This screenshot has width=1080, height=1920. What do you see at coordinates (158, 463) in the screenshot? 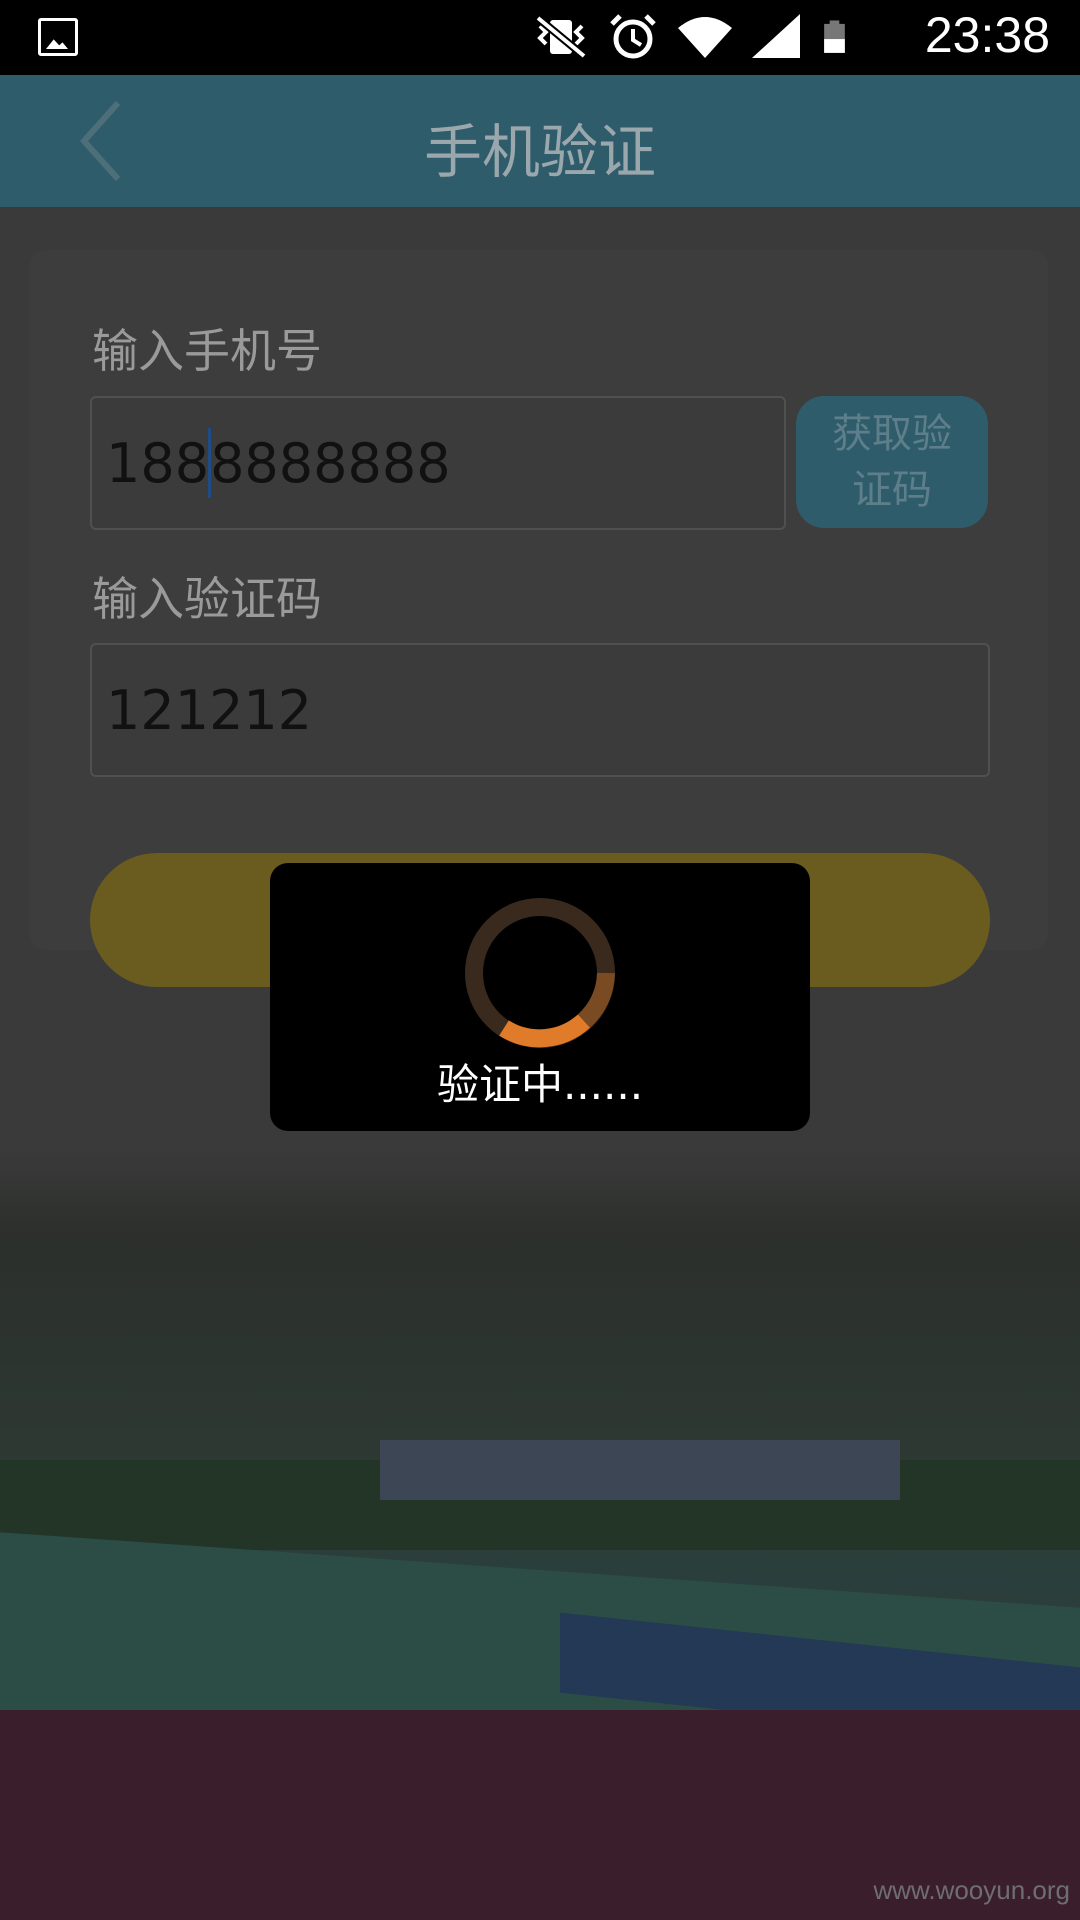
I see `phone-value-part1: 188` at bounding box center [158, 463].